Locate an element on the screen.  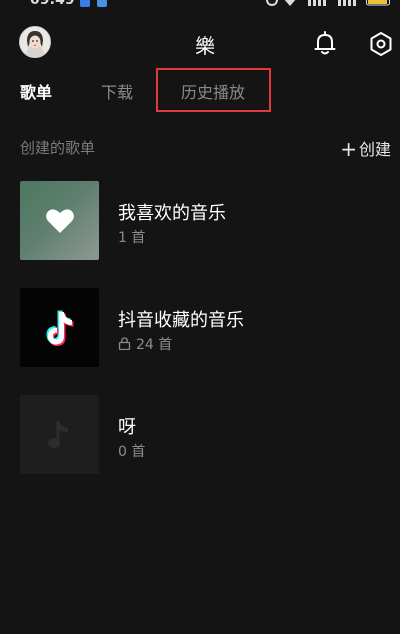
music-note-icon is located at coordinates (57, 434).